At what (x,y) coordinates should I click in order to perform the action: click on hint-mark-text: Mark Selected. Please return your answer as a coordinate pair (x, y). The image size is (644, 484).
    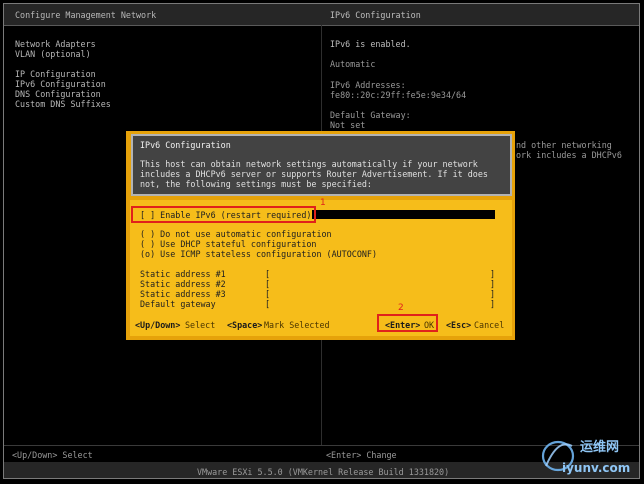
    Looking at the image, I should click on (297, 325).